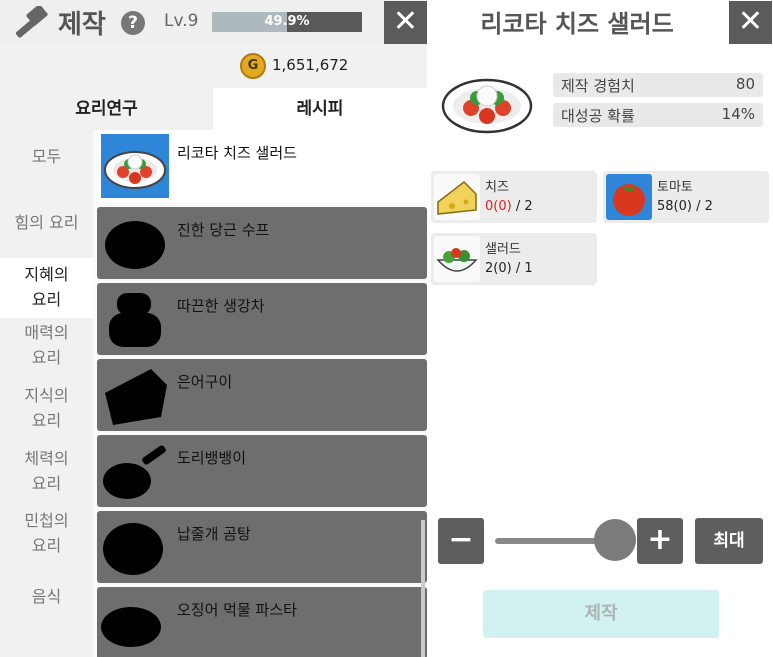 The height and width of the screenshot is (657, 773). Describe the element at coordinates (131, 627) in the screenshot. I see `pasta-silhouette-icon` at that location.